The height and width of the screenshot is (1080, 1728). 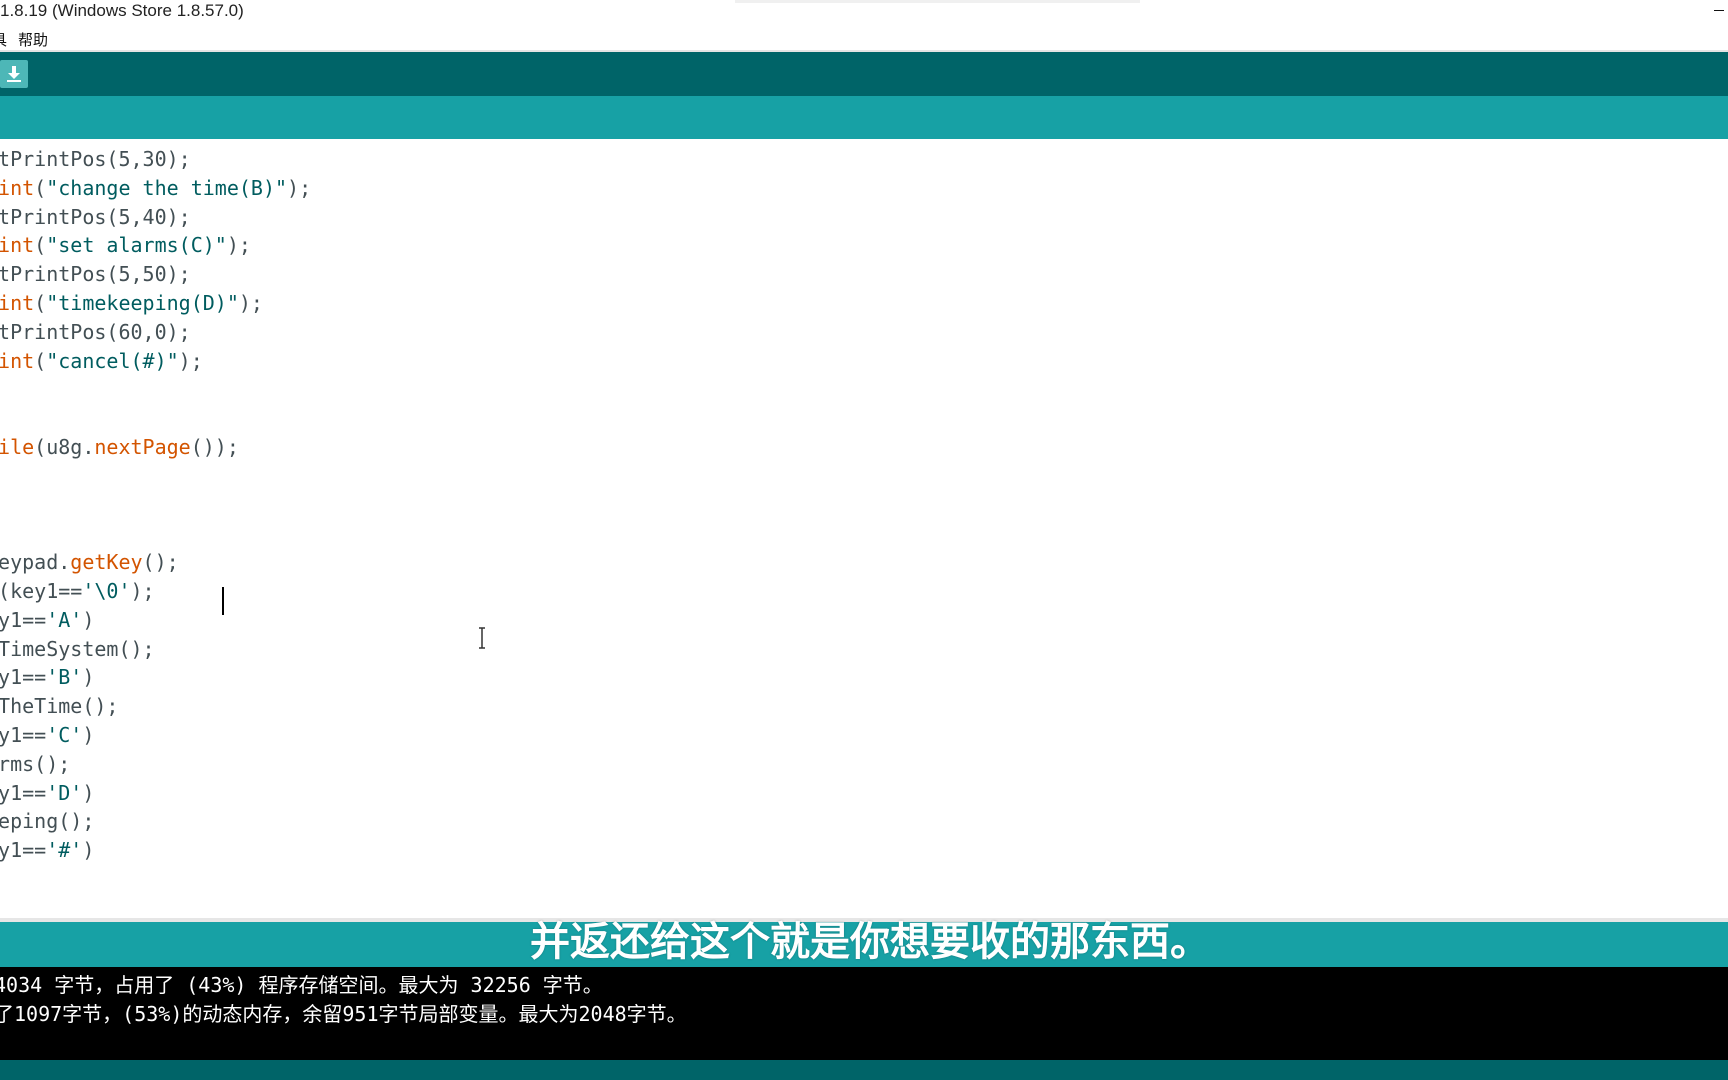 What do you see at coordinates (223, 601) in the screenshot?
I see `text-caret` at bounding box center [223, 601].